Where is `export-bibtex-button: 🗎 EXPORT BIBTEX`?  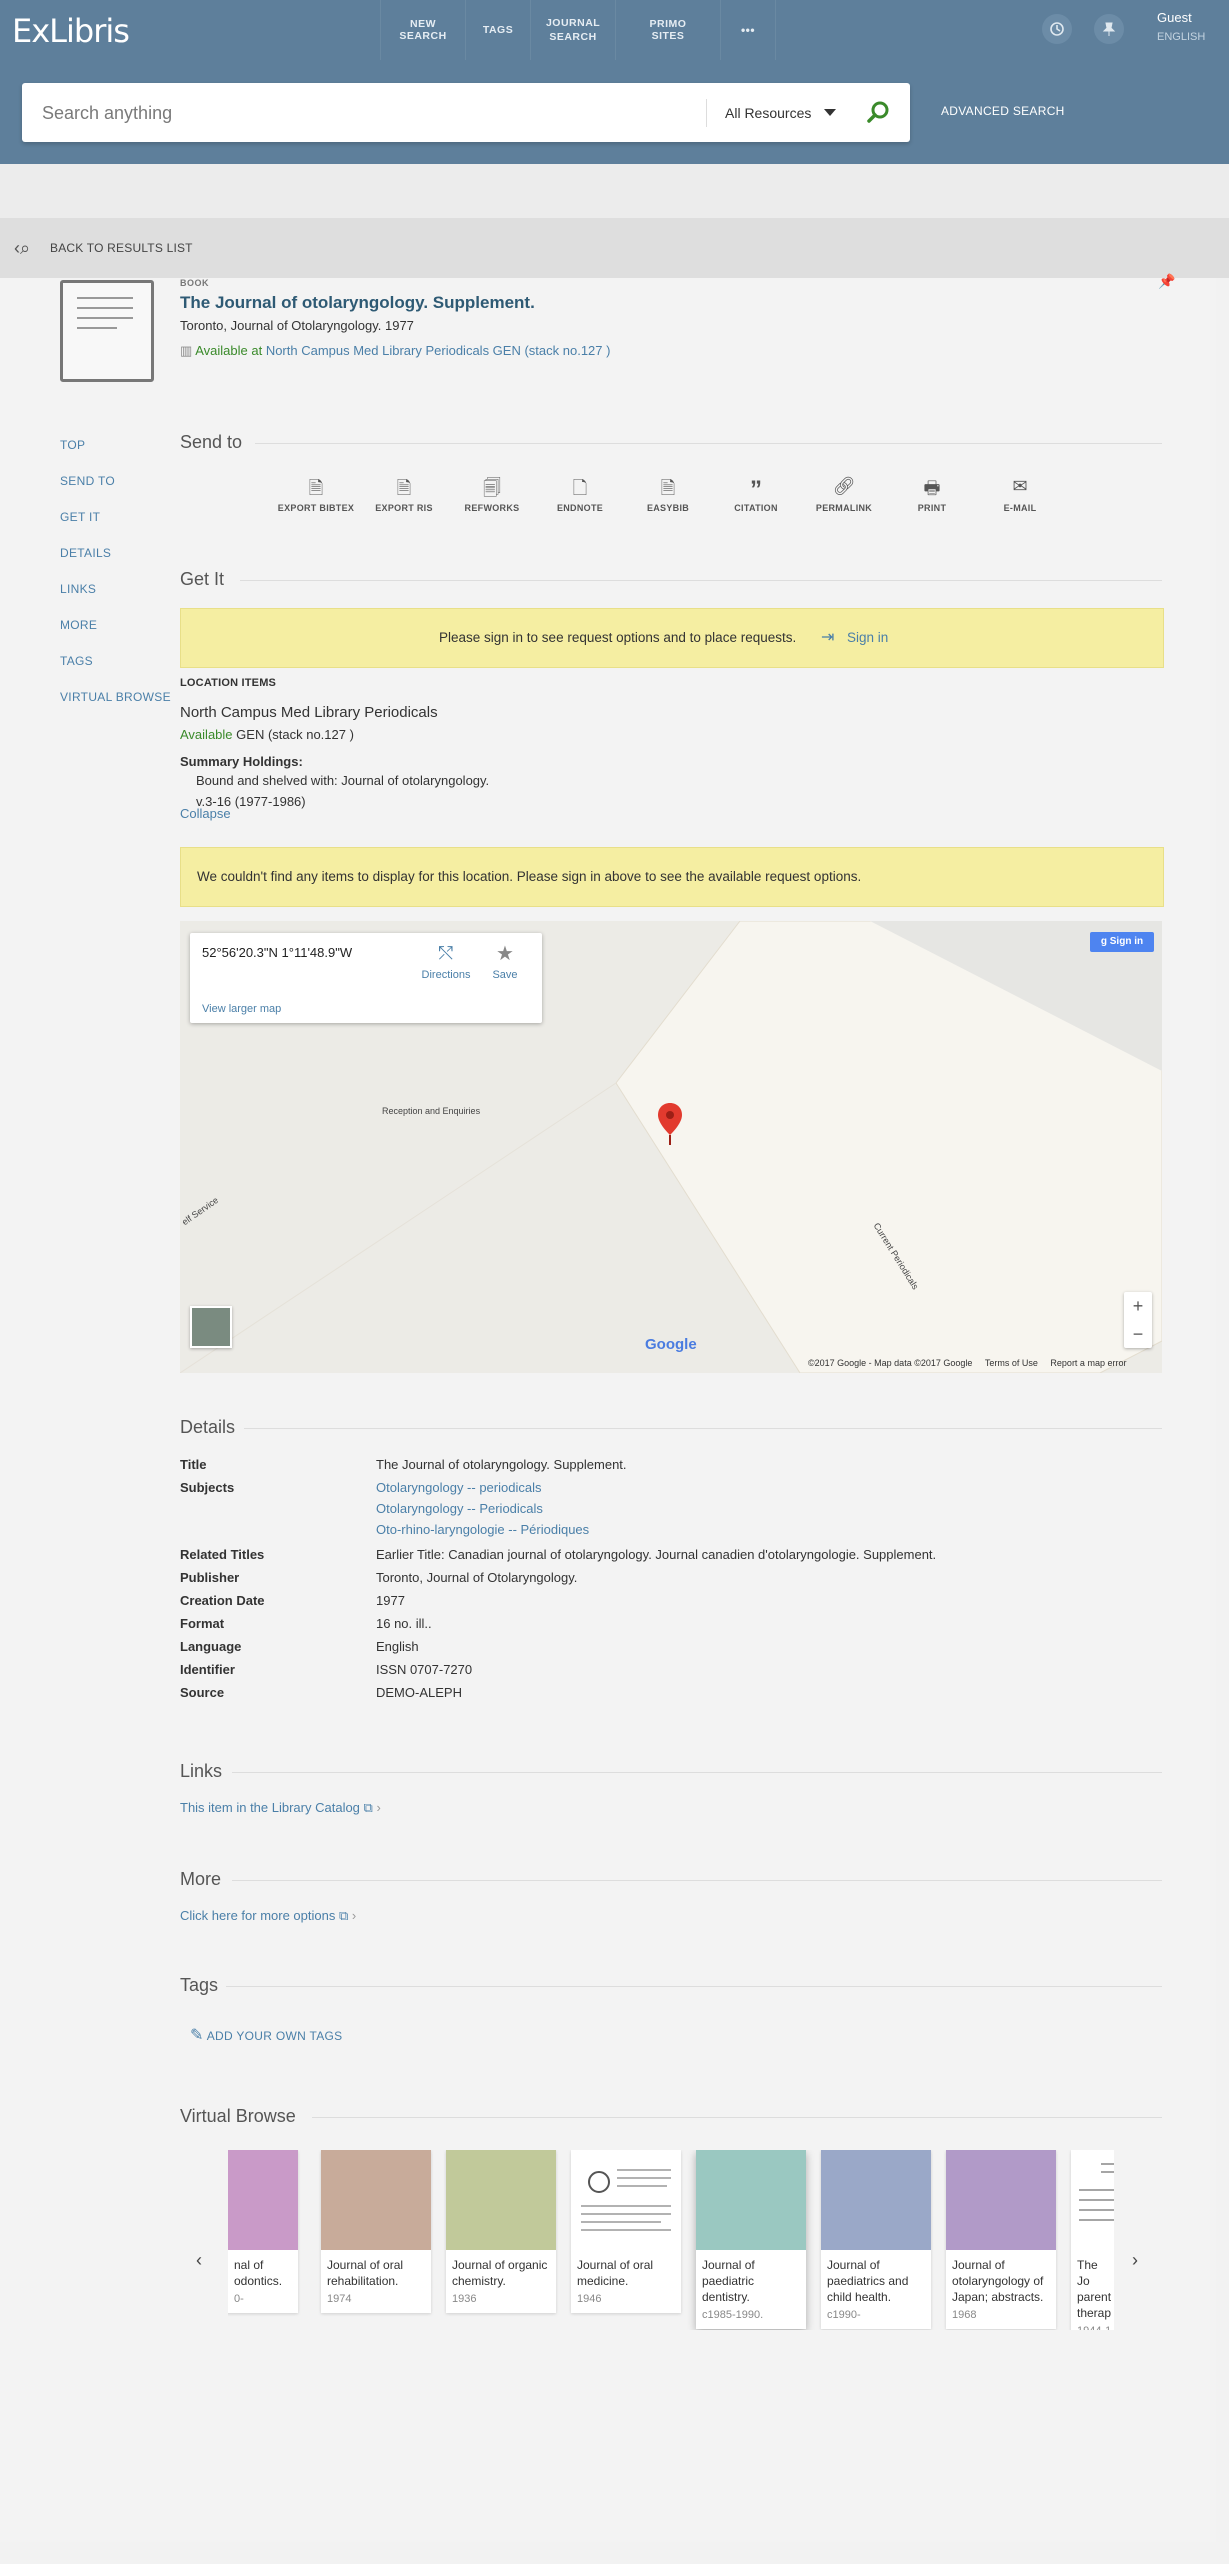 export-bibtex-button: 🗎 EXPORT BIBTEX is located at coordinates (316, 496).